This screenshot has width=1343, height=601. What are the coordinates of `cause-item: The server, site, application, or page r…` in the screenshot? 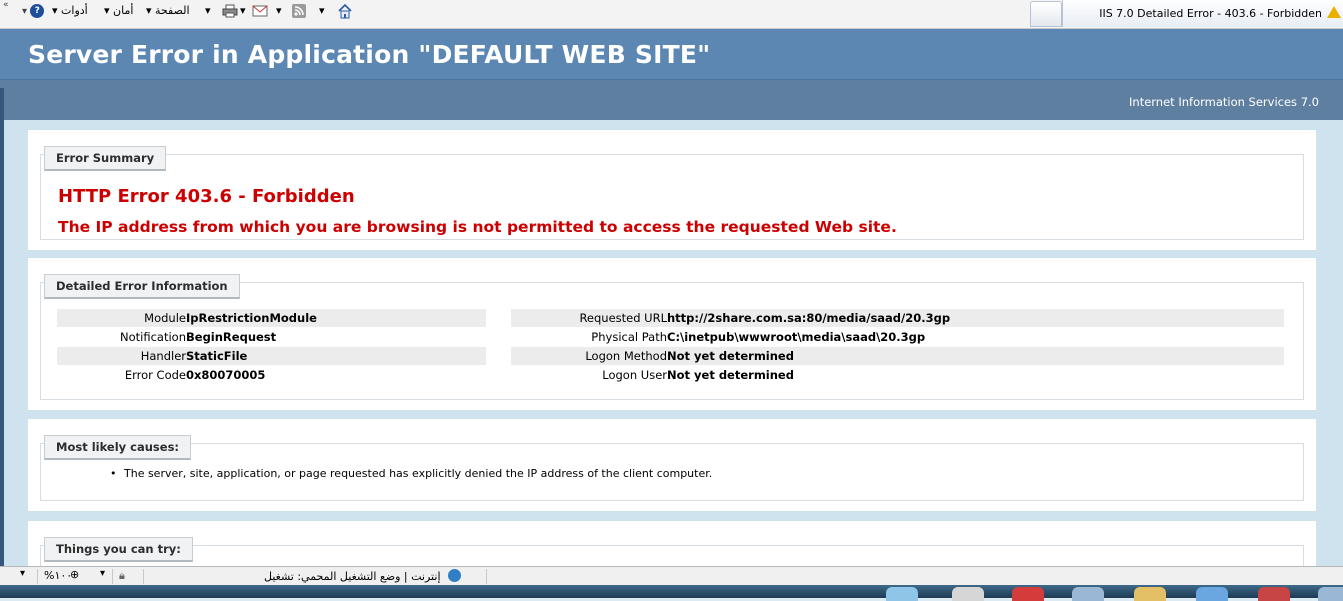 It's located at (411, 473).